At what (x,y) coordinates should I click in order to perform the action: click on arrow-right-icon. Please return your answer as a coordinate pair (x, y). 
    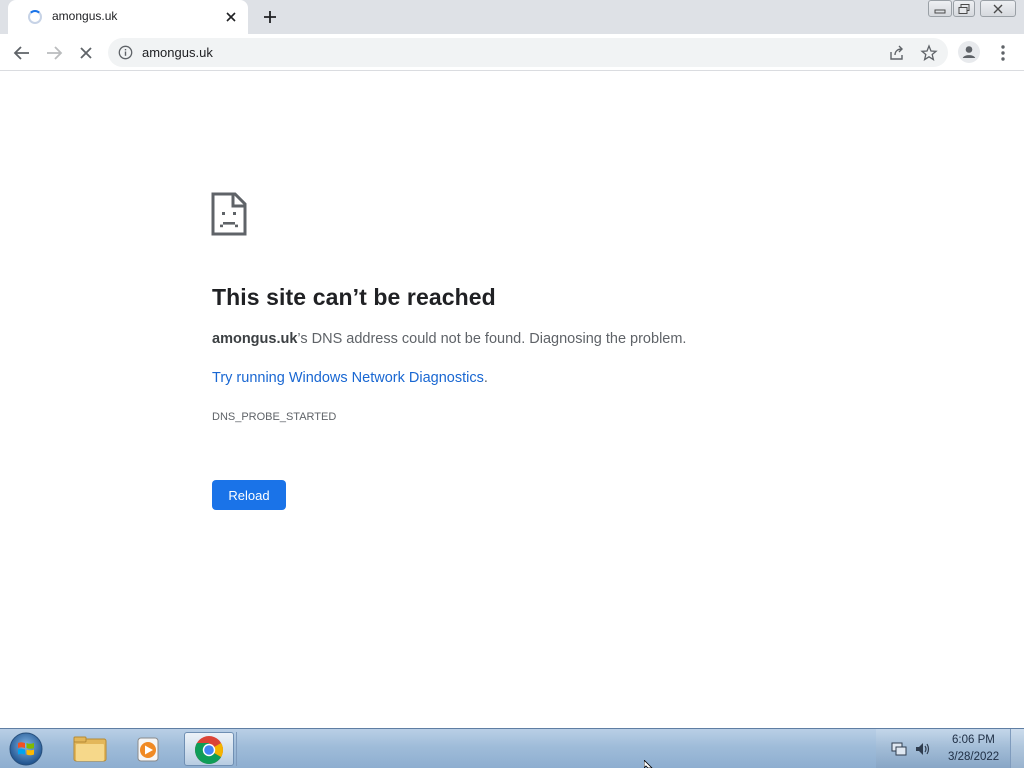
    Looking at the image, I should click on (54, 53).